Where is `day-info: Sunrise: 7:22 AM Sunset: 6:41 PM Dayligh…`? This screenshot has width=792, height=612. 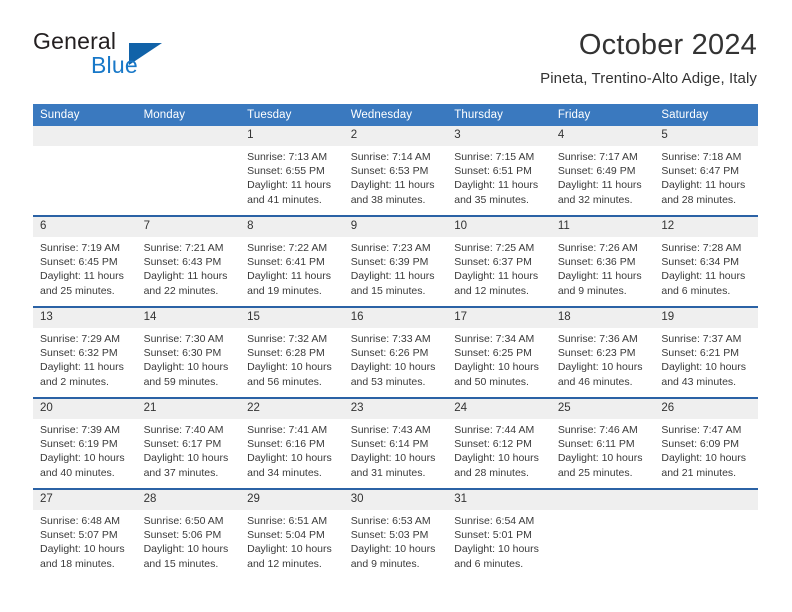 day-info: Sunrise: 7:22 AM Sunset: 6:41 PM Dayligh… is located at coordinates (292, 267).